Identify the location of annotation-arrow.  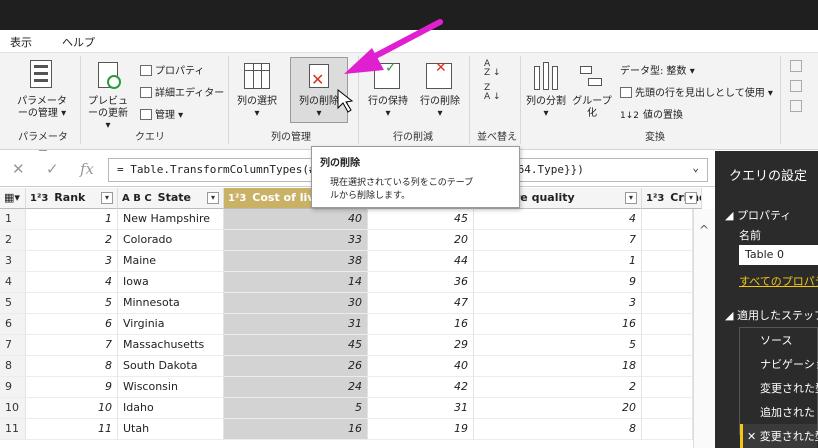
(390, 66).